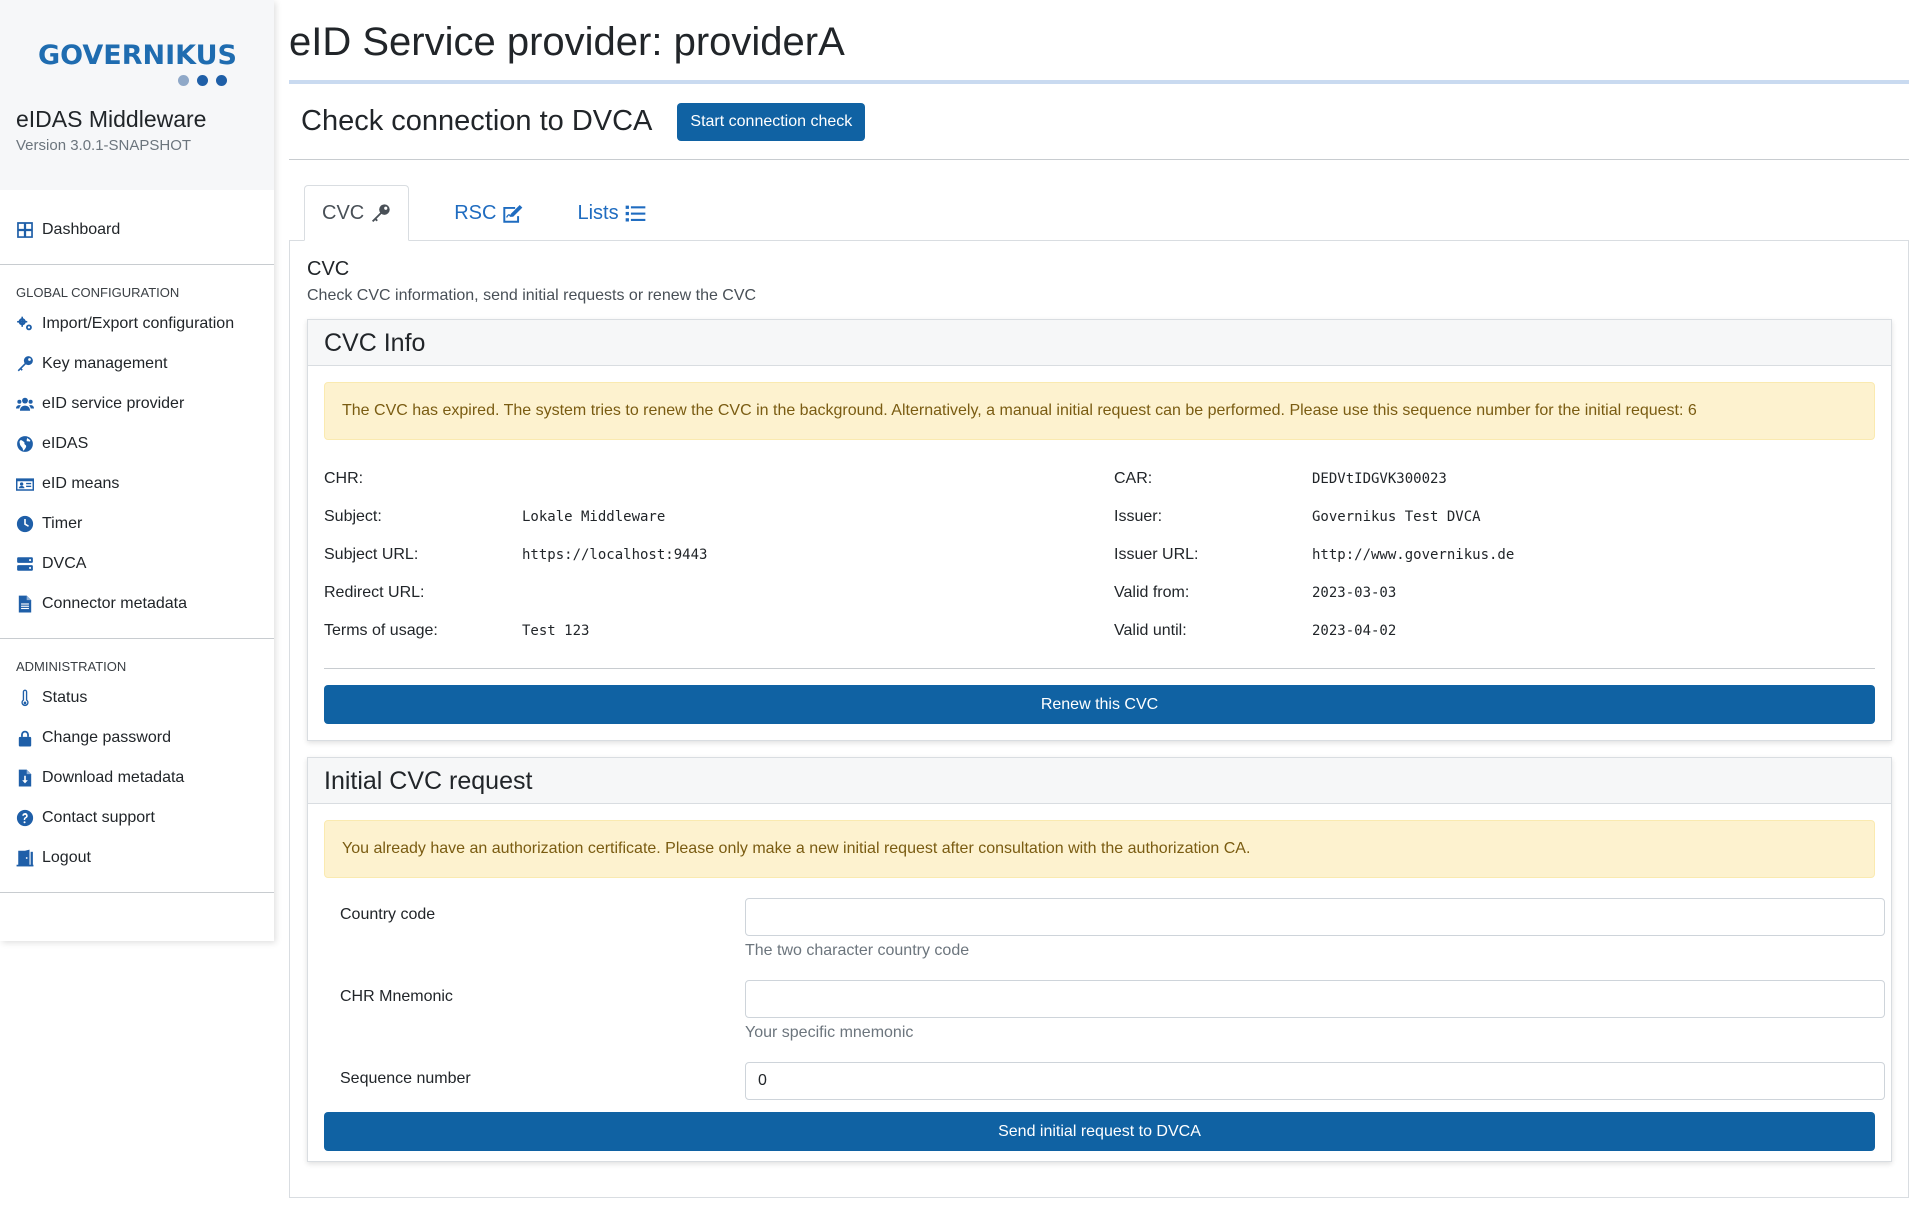 Image resolution: width=1920 pixels, height=1207 pixels. I want to click on valid-from-label: Valid from:, so click(1152, 592).